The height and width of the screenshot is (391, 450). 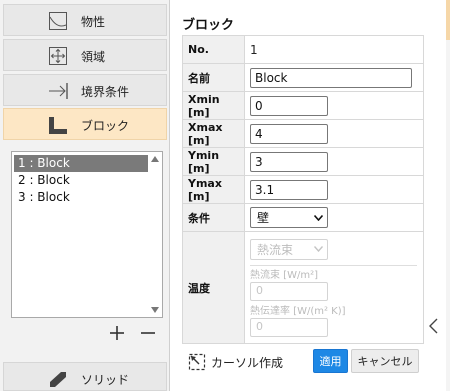 What do you see at coordinates (448, 195) in the screenshot?
I see `page-scrollbar` at bounding box center [448, 195].